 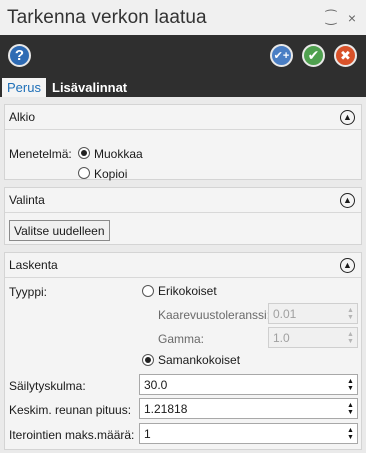 What do you see at coordinates (22, 117) in the screenshot?
I see `section-alkio-title: Alkio` at bounding box center [22, 117].